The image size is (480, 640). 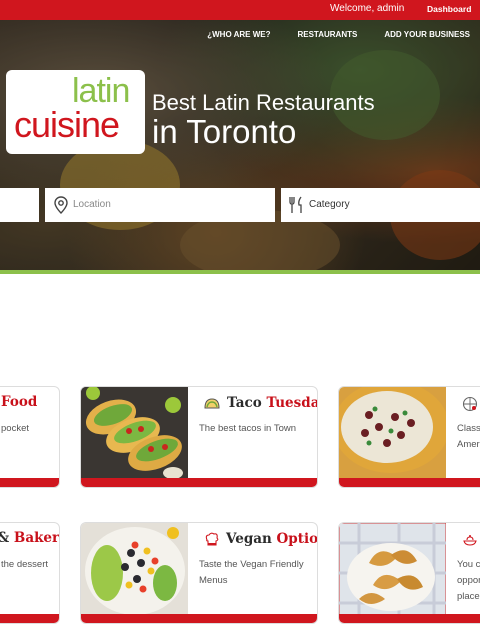 What do you see at coordinates (329, 204) in the screenshot?
I see `category-placeholder: Category` at bounding box center [329, 204].